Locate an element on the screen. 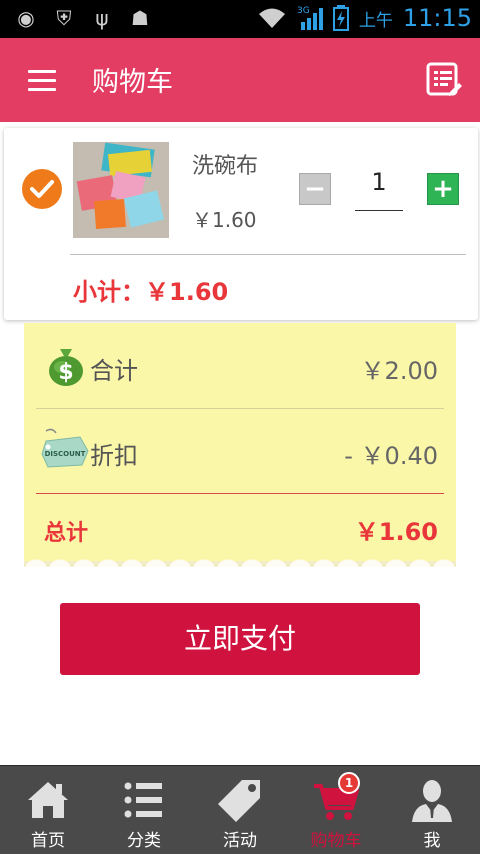  system-icons: 3G 上午 11:15 is located at coordinates (364, 18).